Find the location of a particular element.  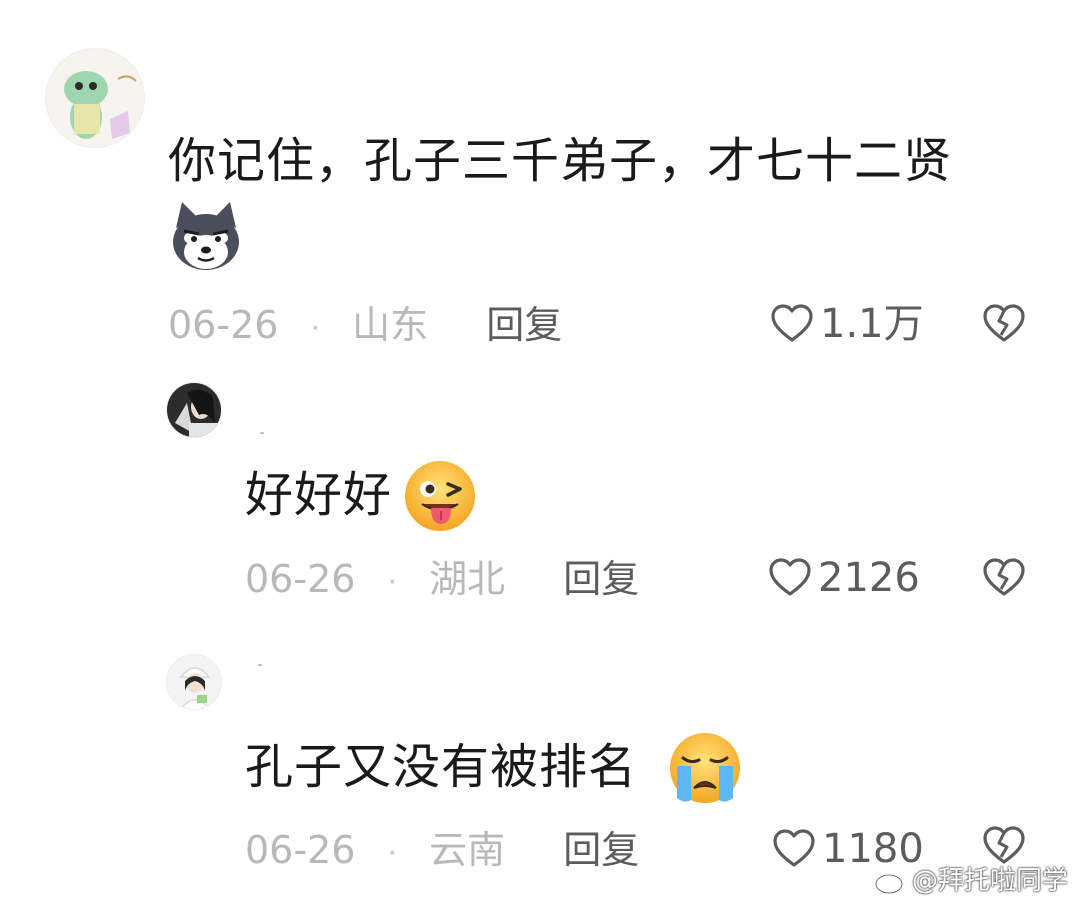

like-button: 1180 is located at coordinates (848, 849).